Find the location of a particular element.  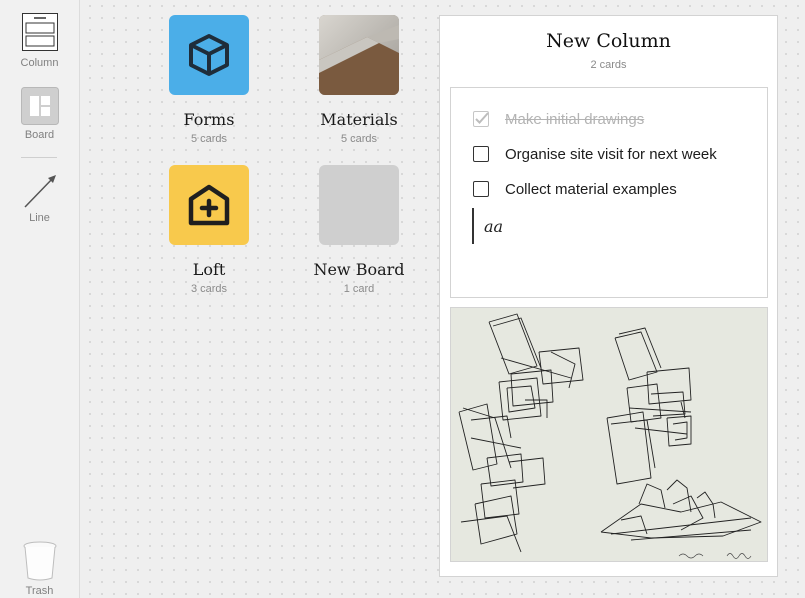

materials-photo is located at coordinates (359, 55).